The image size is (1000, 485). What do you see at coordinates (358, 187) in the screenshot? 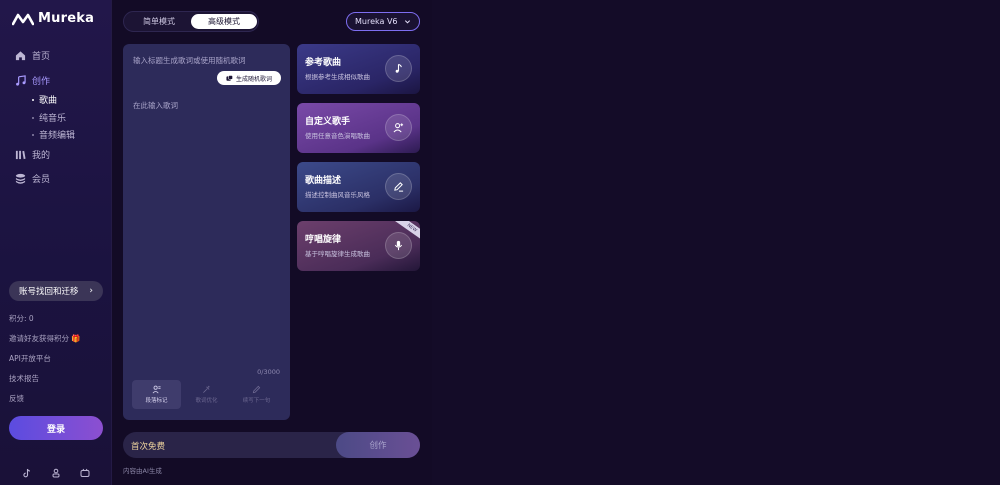
I see `card-song-description: 歌曲描述 描述控制曲风音乐风格` at bounding box center [358, 187].